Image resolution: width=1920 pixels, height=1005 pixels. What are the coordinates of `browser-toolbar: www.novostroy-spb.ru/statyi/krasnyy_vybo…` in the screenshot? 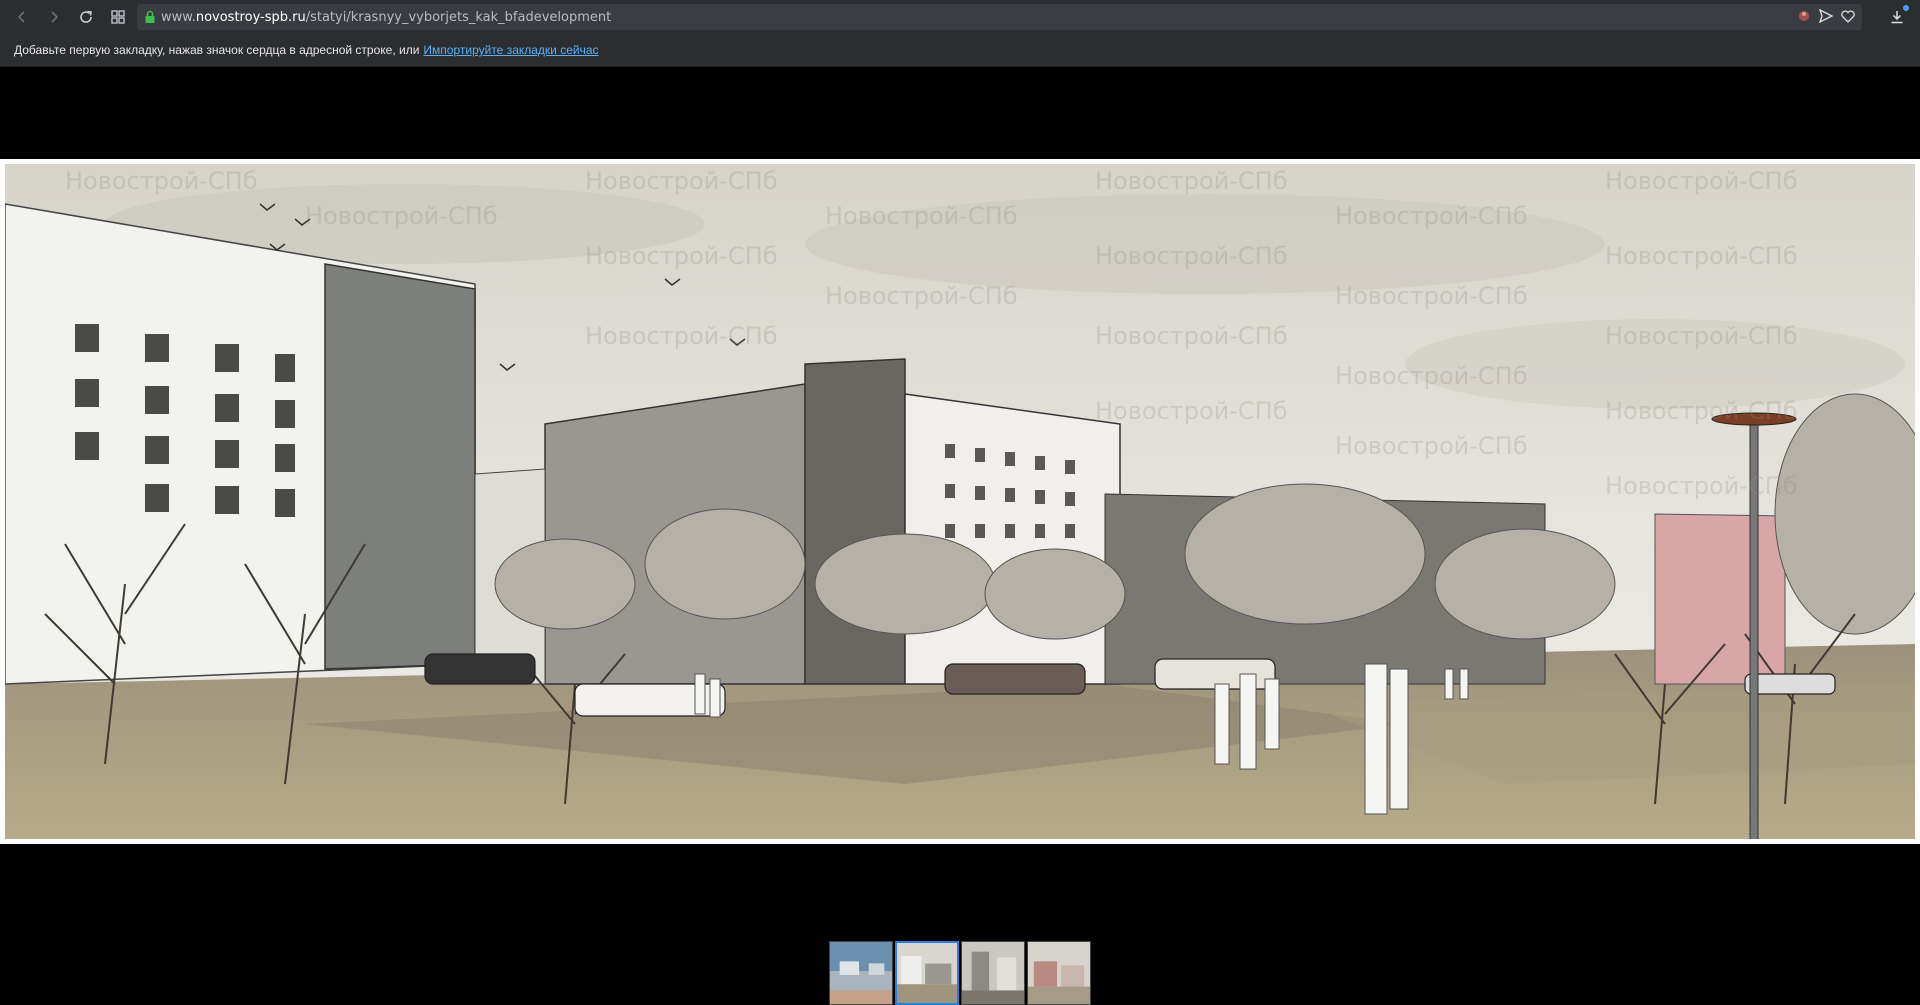 It's located at (960, 17).